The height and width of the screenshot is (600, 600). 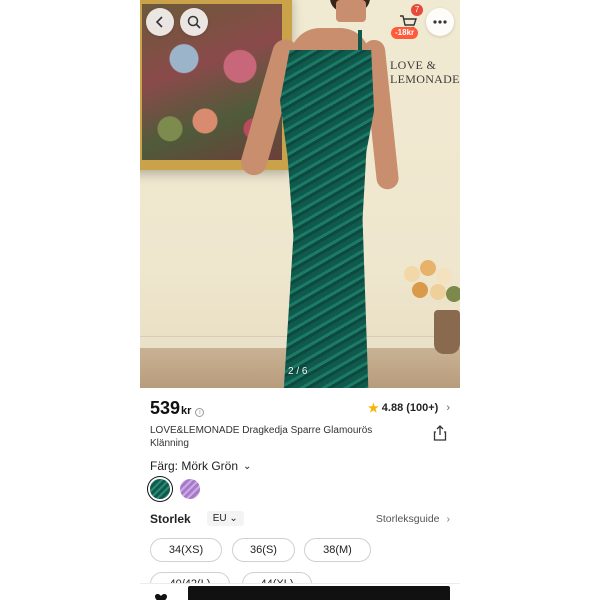 I want to click on price: 539 kr i, so click(x=177, y=408).